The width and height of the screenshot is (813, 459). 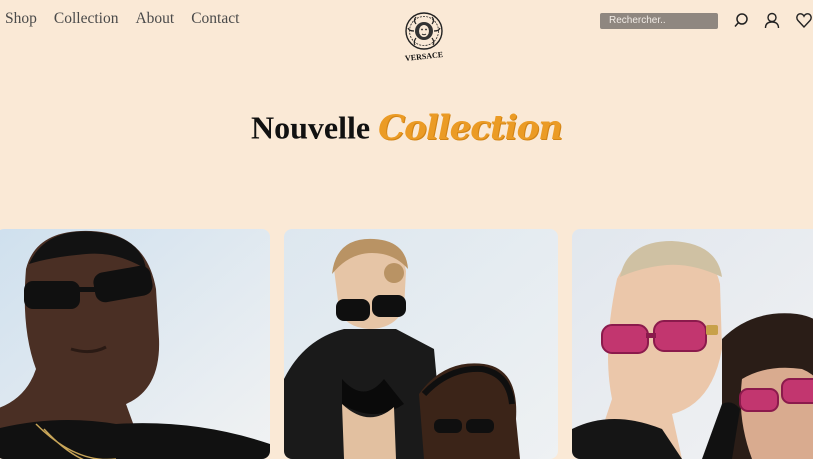 What do you see at coordinates (424, 37) in the screenshot?
I see `versace-logo: VERSACE` at bounding box center [424, 37].